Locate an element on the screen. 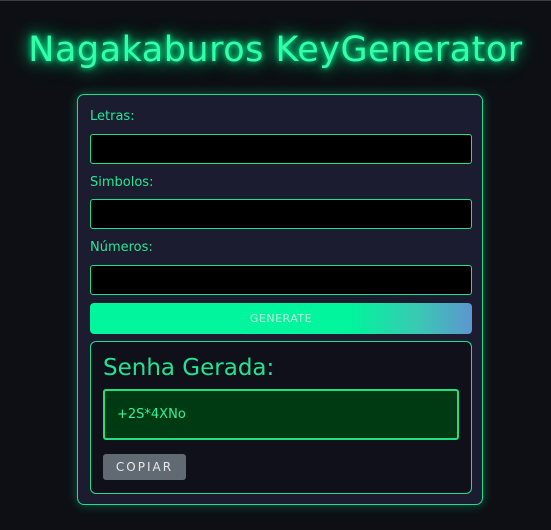 This screenshot has height=530, width=551. page-title: Nagakaburos KeyGenerator is located at coordinates (275, 50).